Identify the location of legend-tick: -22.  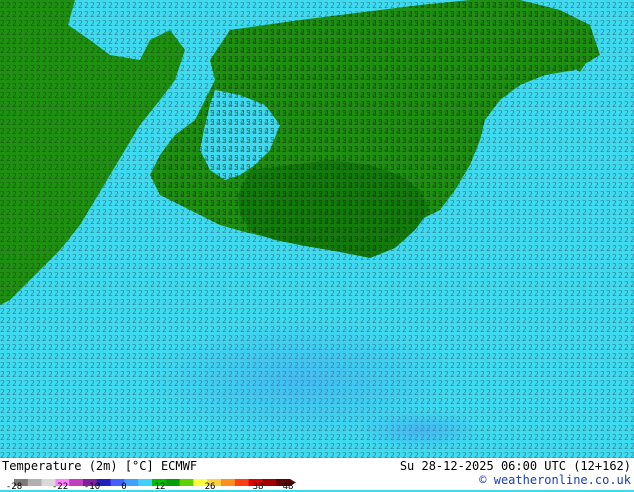
(60, 487).